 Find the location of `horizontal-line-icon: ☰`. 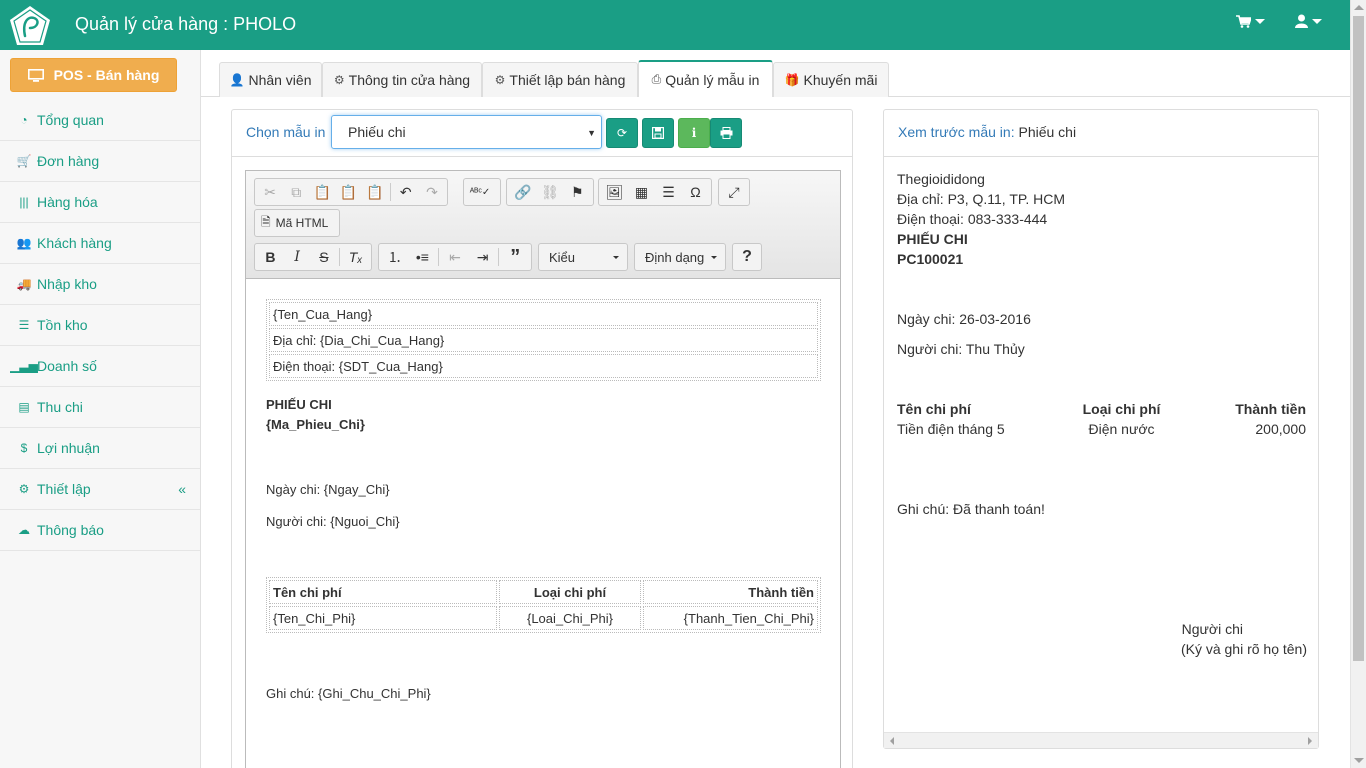

horizontal-line-icon: ☰ is located at coordinates (668, 192).